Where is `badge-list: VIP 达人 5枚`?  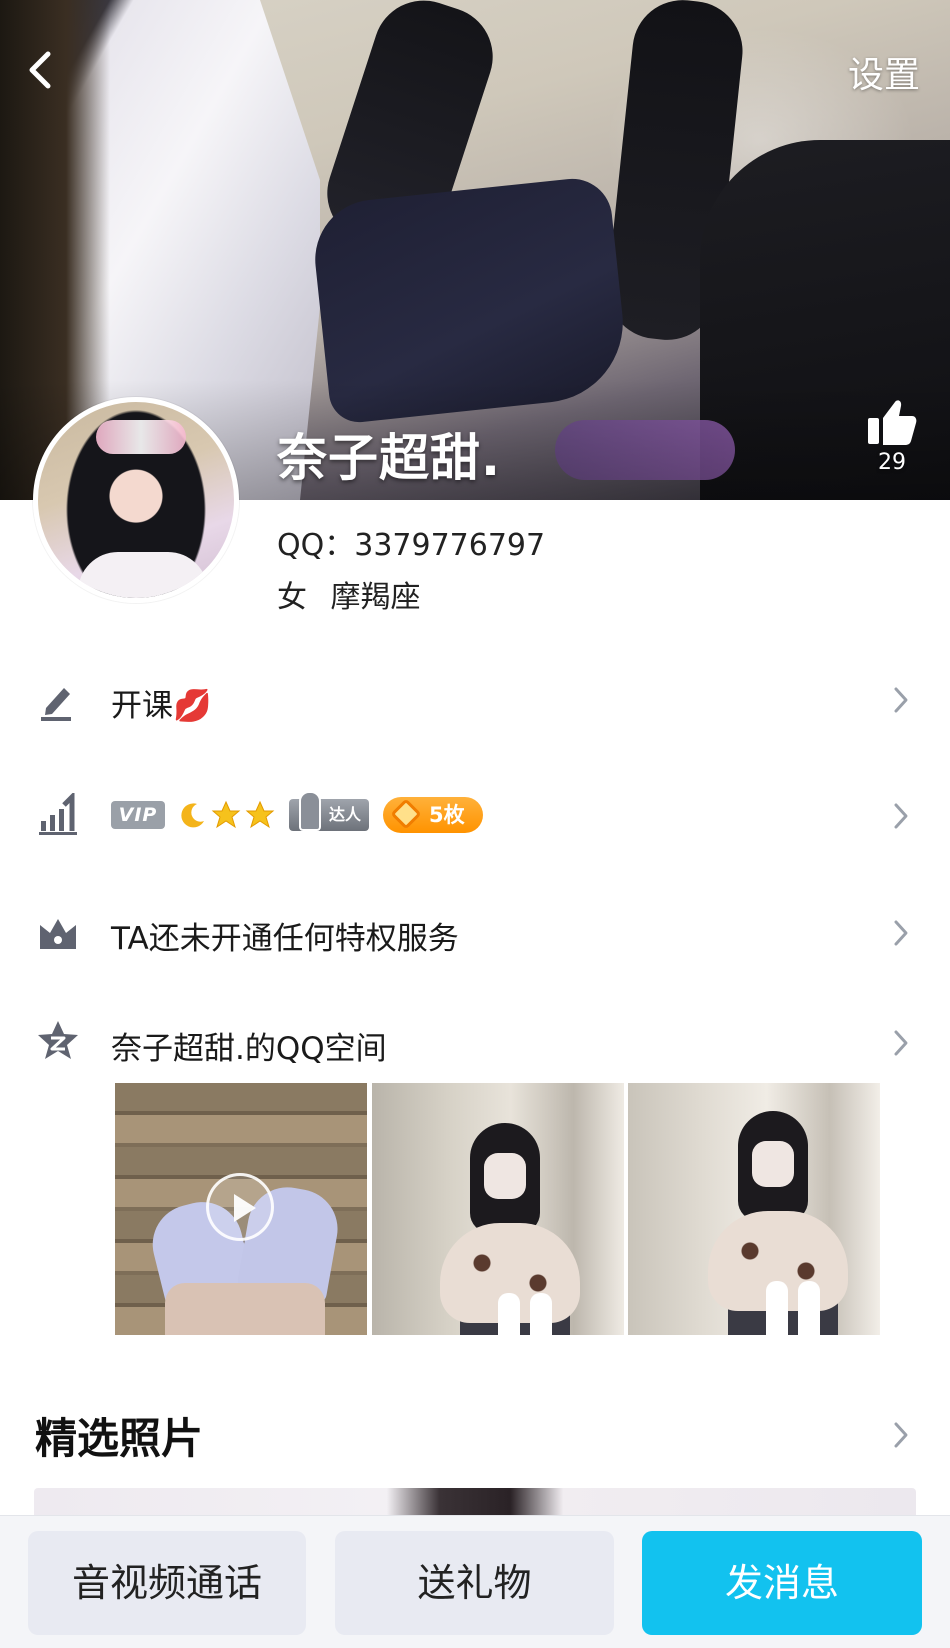
badge-list: VIP 达人 5枚 is located at coordinates (297, 812).